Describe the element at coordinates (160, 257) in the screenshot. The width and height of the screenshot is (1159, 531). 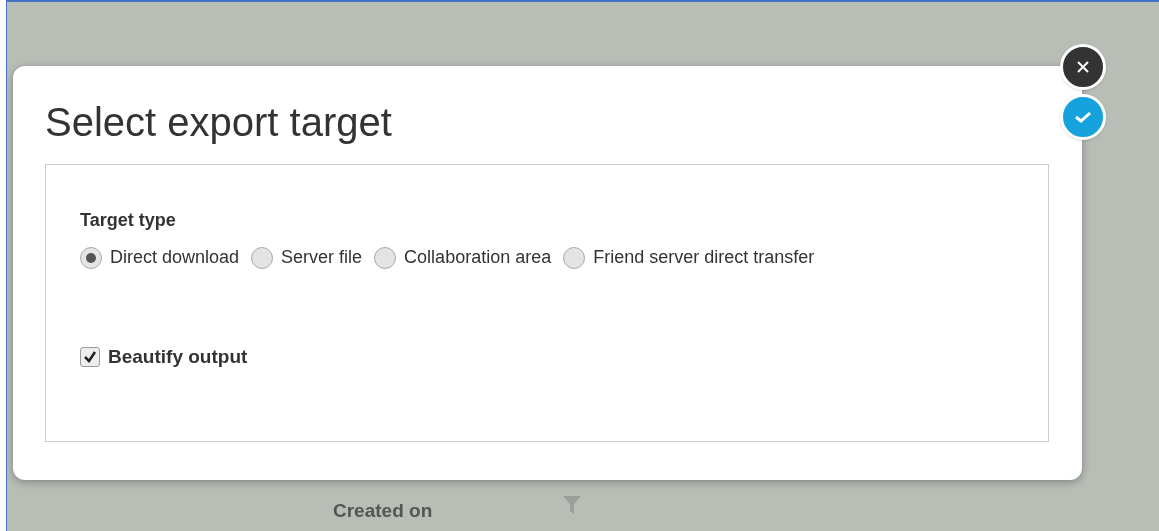
I see `radio-option: Direct download` at that location.